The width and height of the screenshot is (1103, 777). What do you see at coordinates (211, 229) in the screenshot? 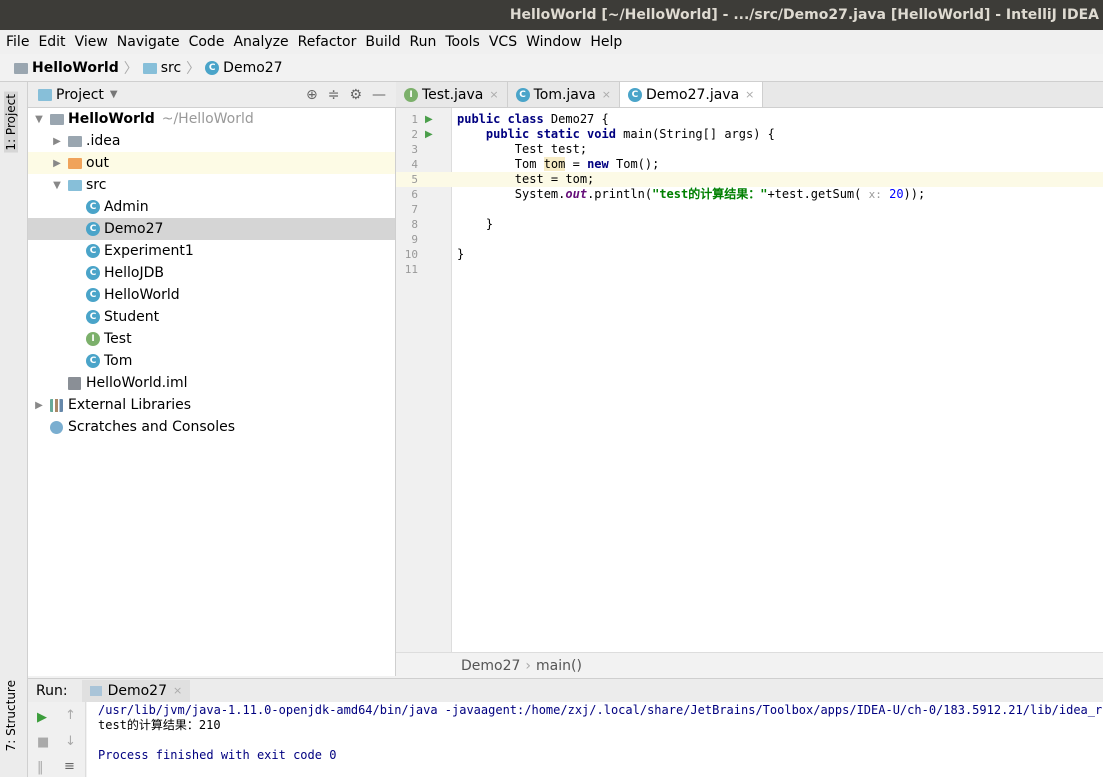
I see `tree-item: C Demo27` at bounding box center [211, 229].